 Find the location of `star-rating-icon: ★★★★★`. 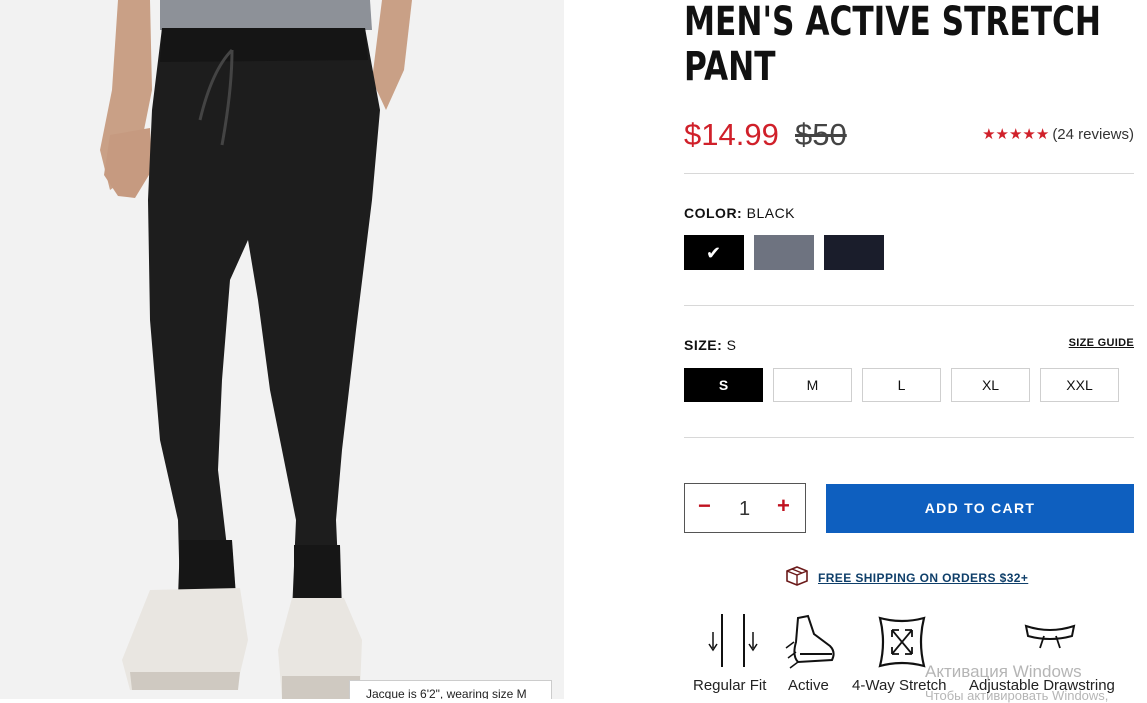

star-rating-icon: ★★★★★ is located at coordinates (1016, 134).